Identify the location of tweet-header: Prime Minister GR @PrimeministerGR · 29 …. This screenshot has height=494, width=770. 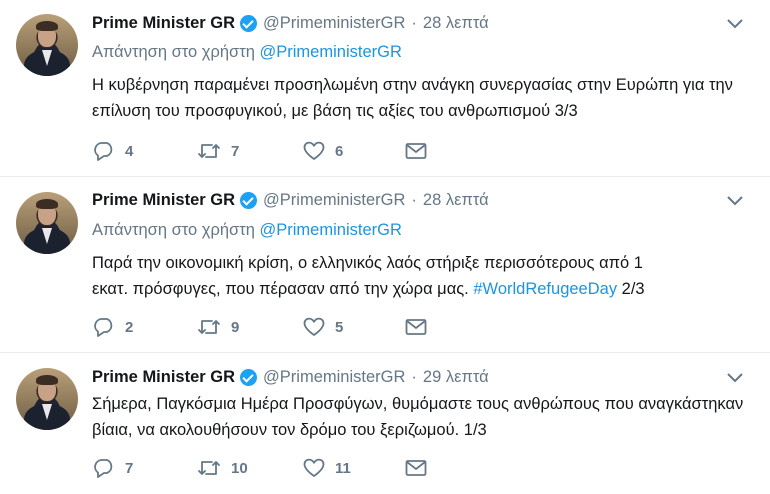
(290, 377).